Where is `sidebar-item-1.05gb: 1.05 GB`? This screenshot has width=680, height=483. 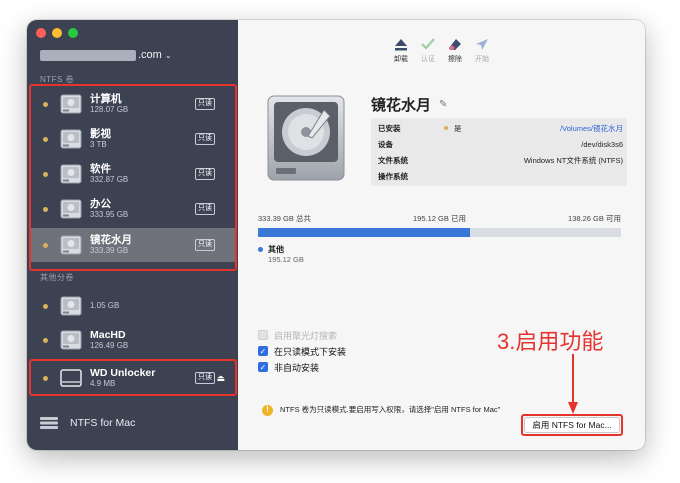
sidebar-item-1.05gb: 1.05 GB is located at coordinates (133, 306).